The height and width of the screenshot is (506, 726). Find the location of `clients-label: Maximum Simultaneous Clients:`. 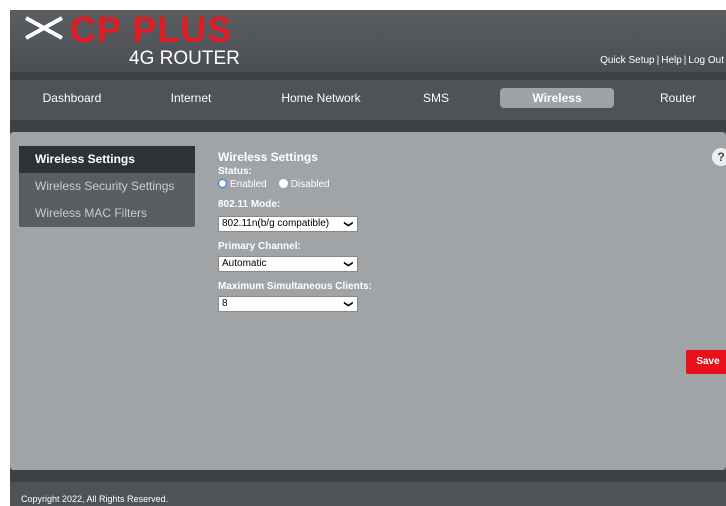

clients-label: Maximum Simultaneous Clients: is located at coordinates (295, 286).